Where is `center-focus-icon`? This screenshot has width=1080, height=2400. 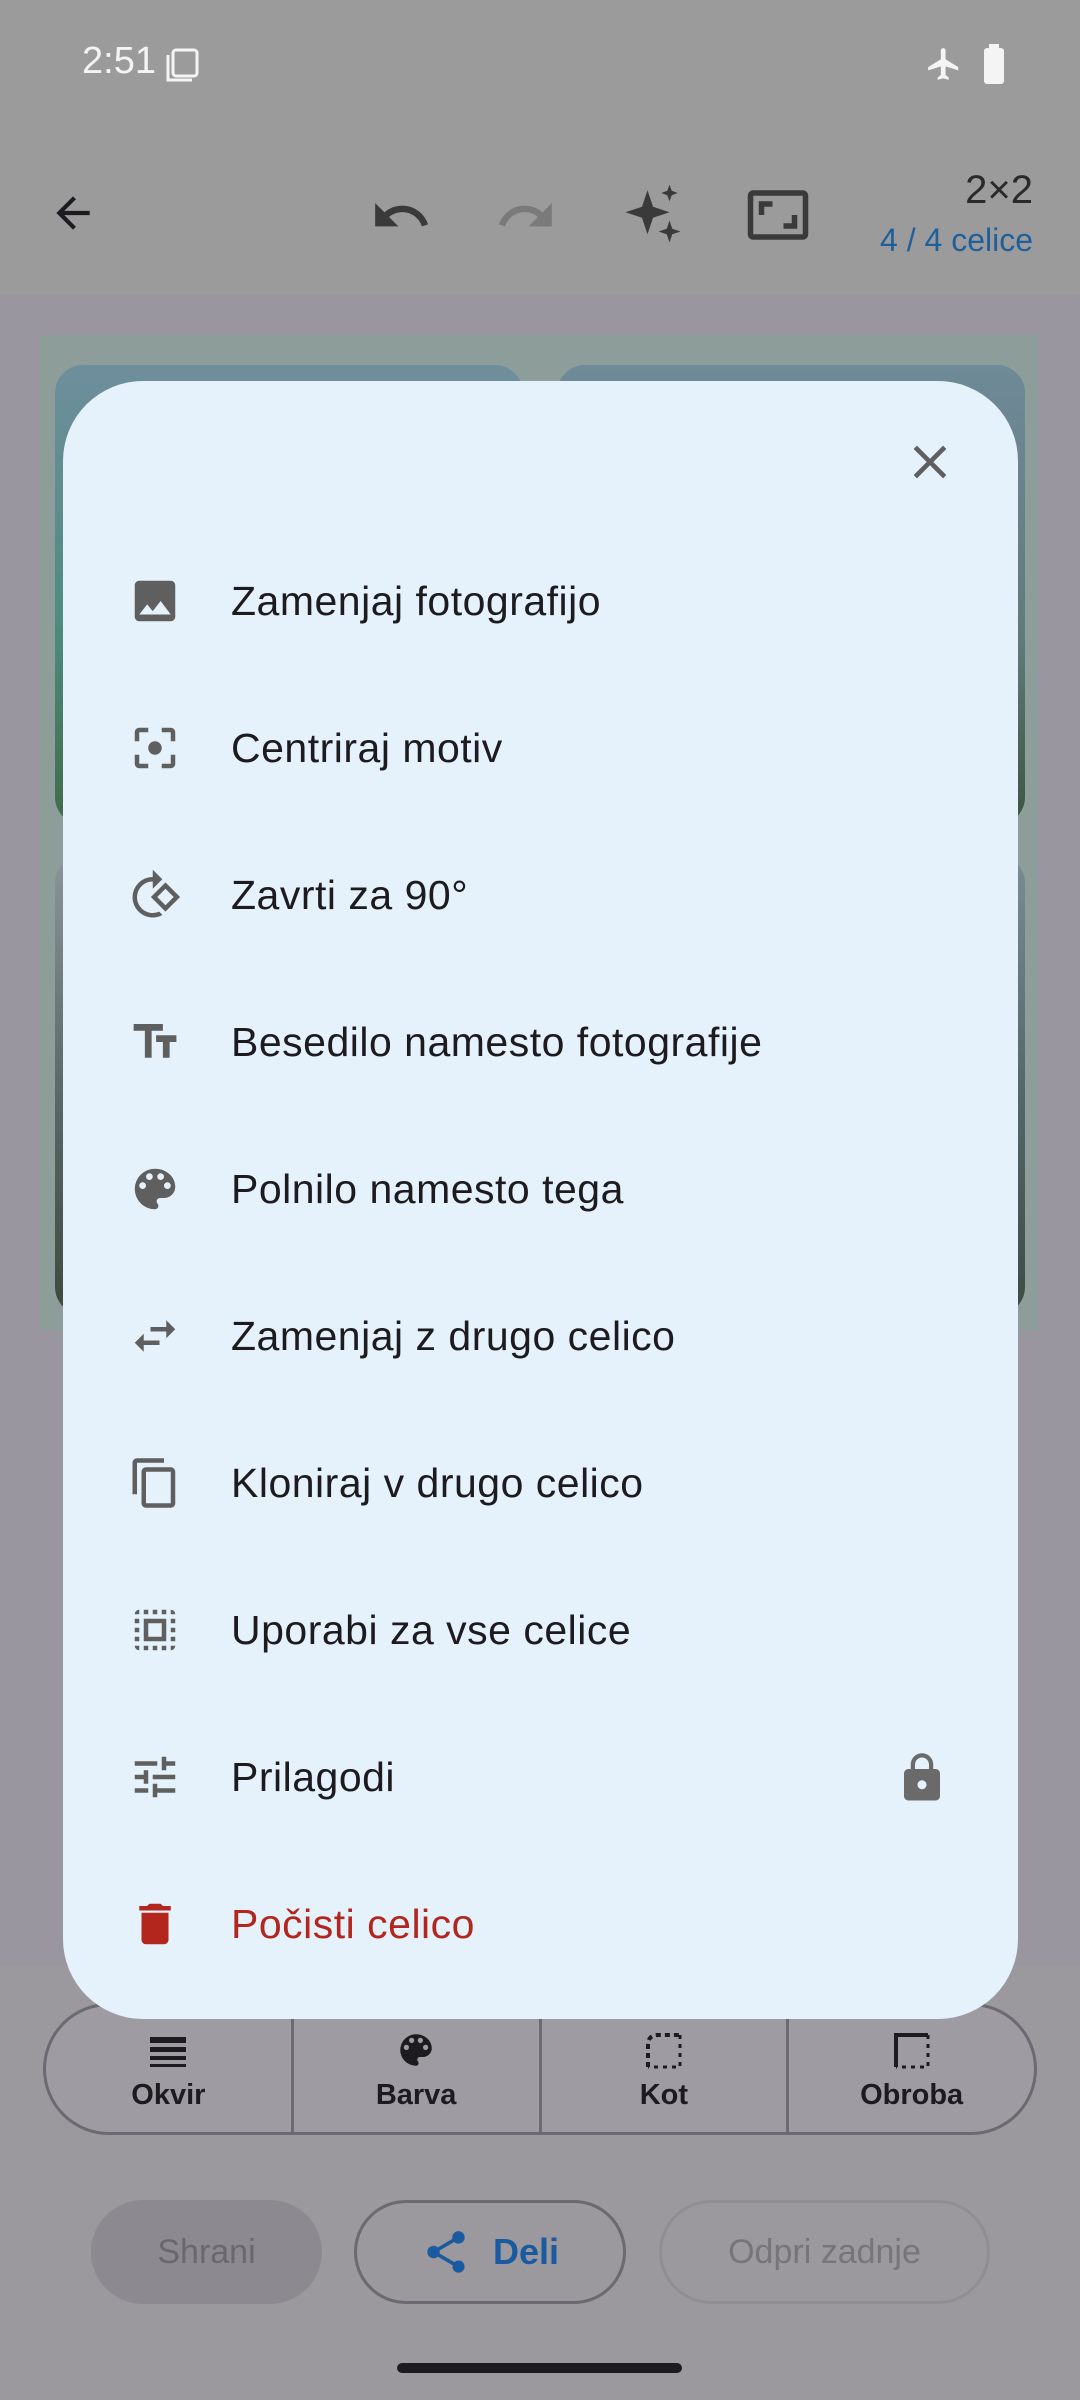
center-focus-icon is located at coordinates (155, 748).